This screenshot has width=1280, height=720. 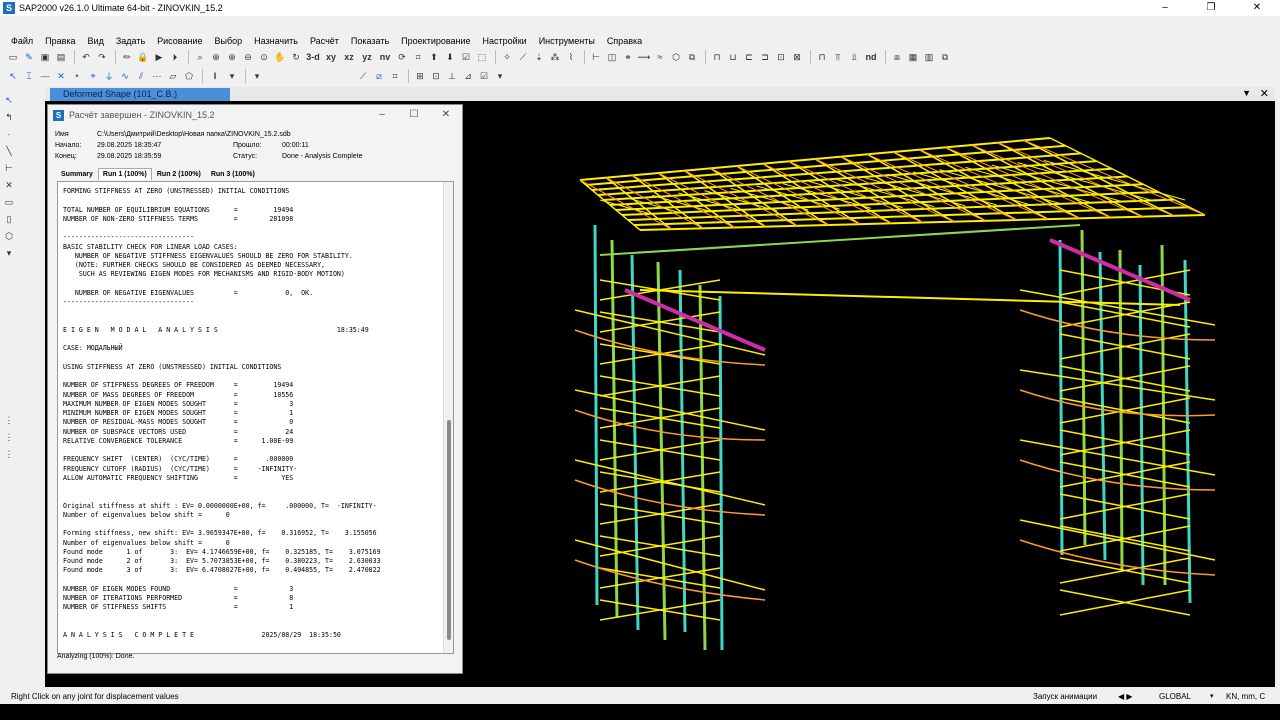 What do you see at coordinates (324, 41) in the screenshot?
I see `menu-analyze: Расчёт` at bounding box center [324, 41].